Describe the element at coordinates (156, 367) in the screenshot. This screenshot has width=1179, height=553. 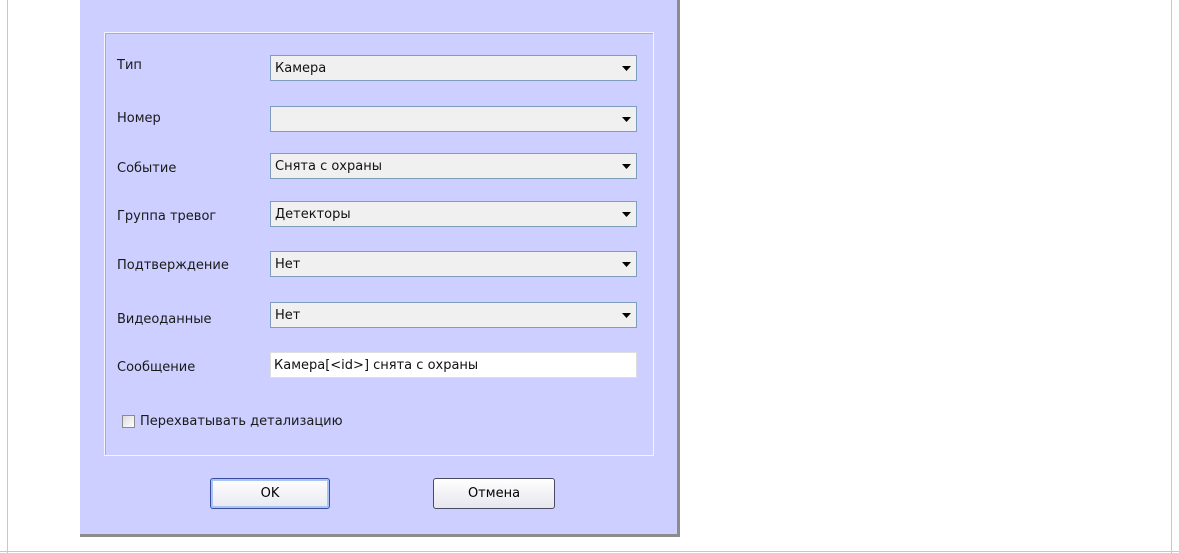
I see `message-label: Сообщение` at that location.